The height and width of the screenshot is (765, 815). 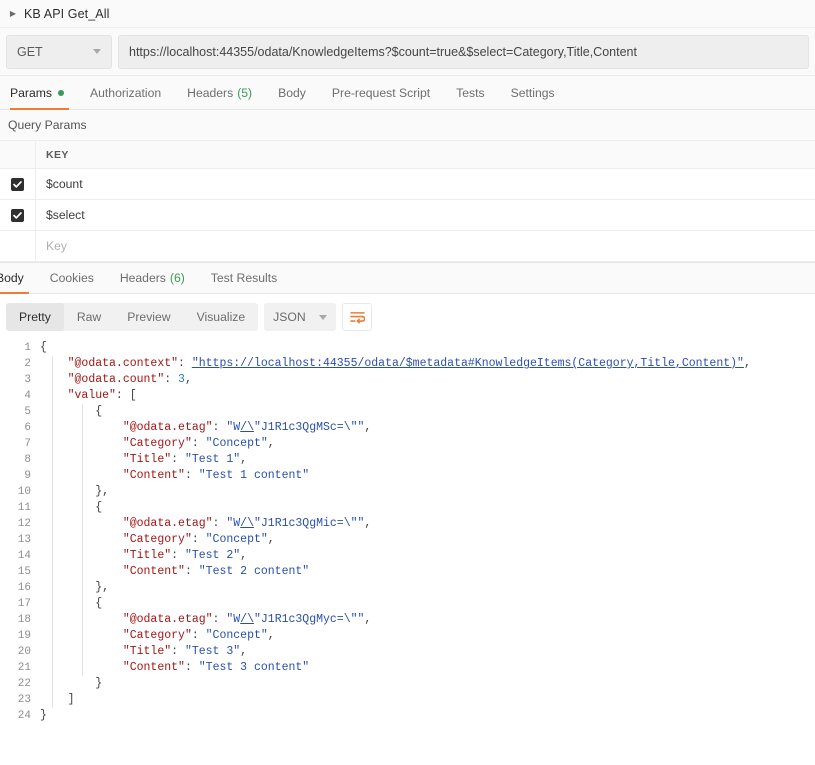 I want to click on response-tab-cookies: Cookies, so click(x=72, y=278).